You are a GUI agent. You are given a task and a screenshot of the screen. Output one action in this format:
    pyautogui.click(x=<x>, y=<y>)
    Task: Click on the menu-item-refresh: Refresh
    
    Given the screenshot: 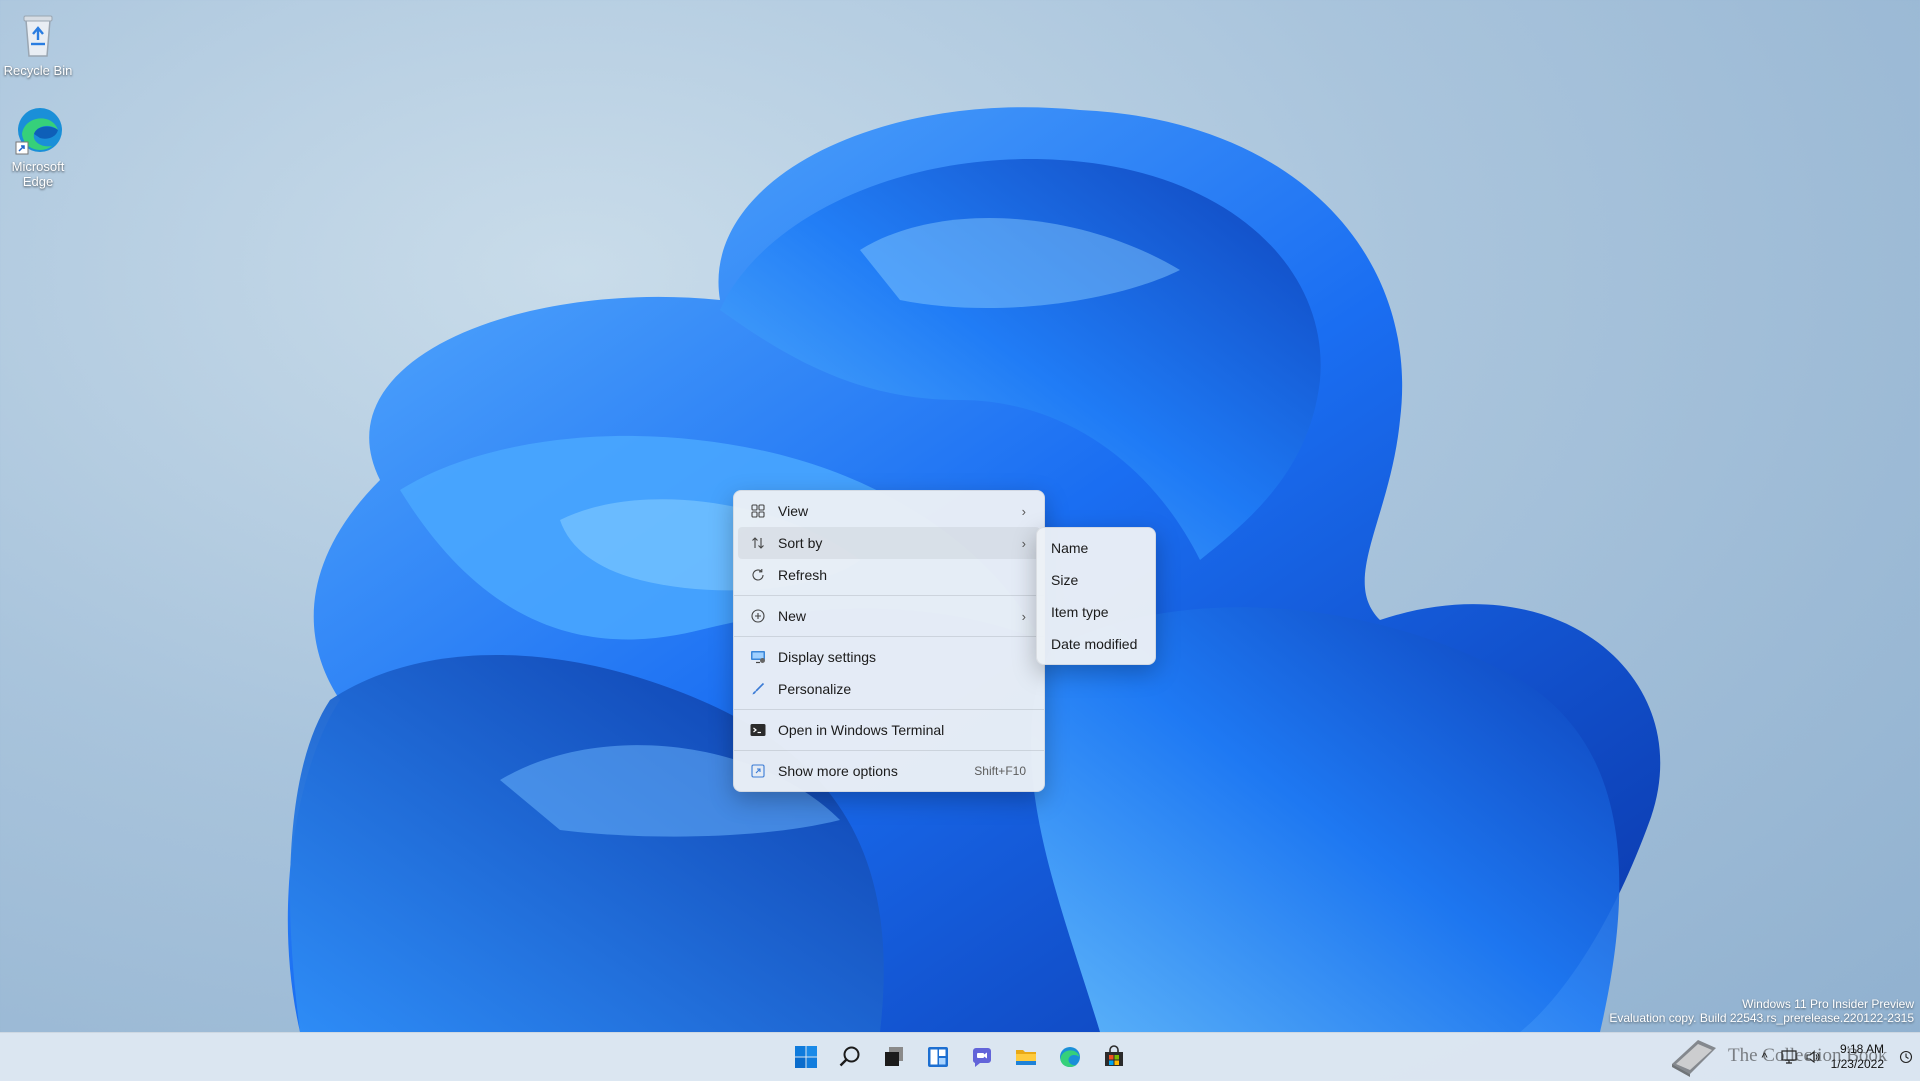 What is the action you would take?
    pyautogui.click(x=889, y=575)
    